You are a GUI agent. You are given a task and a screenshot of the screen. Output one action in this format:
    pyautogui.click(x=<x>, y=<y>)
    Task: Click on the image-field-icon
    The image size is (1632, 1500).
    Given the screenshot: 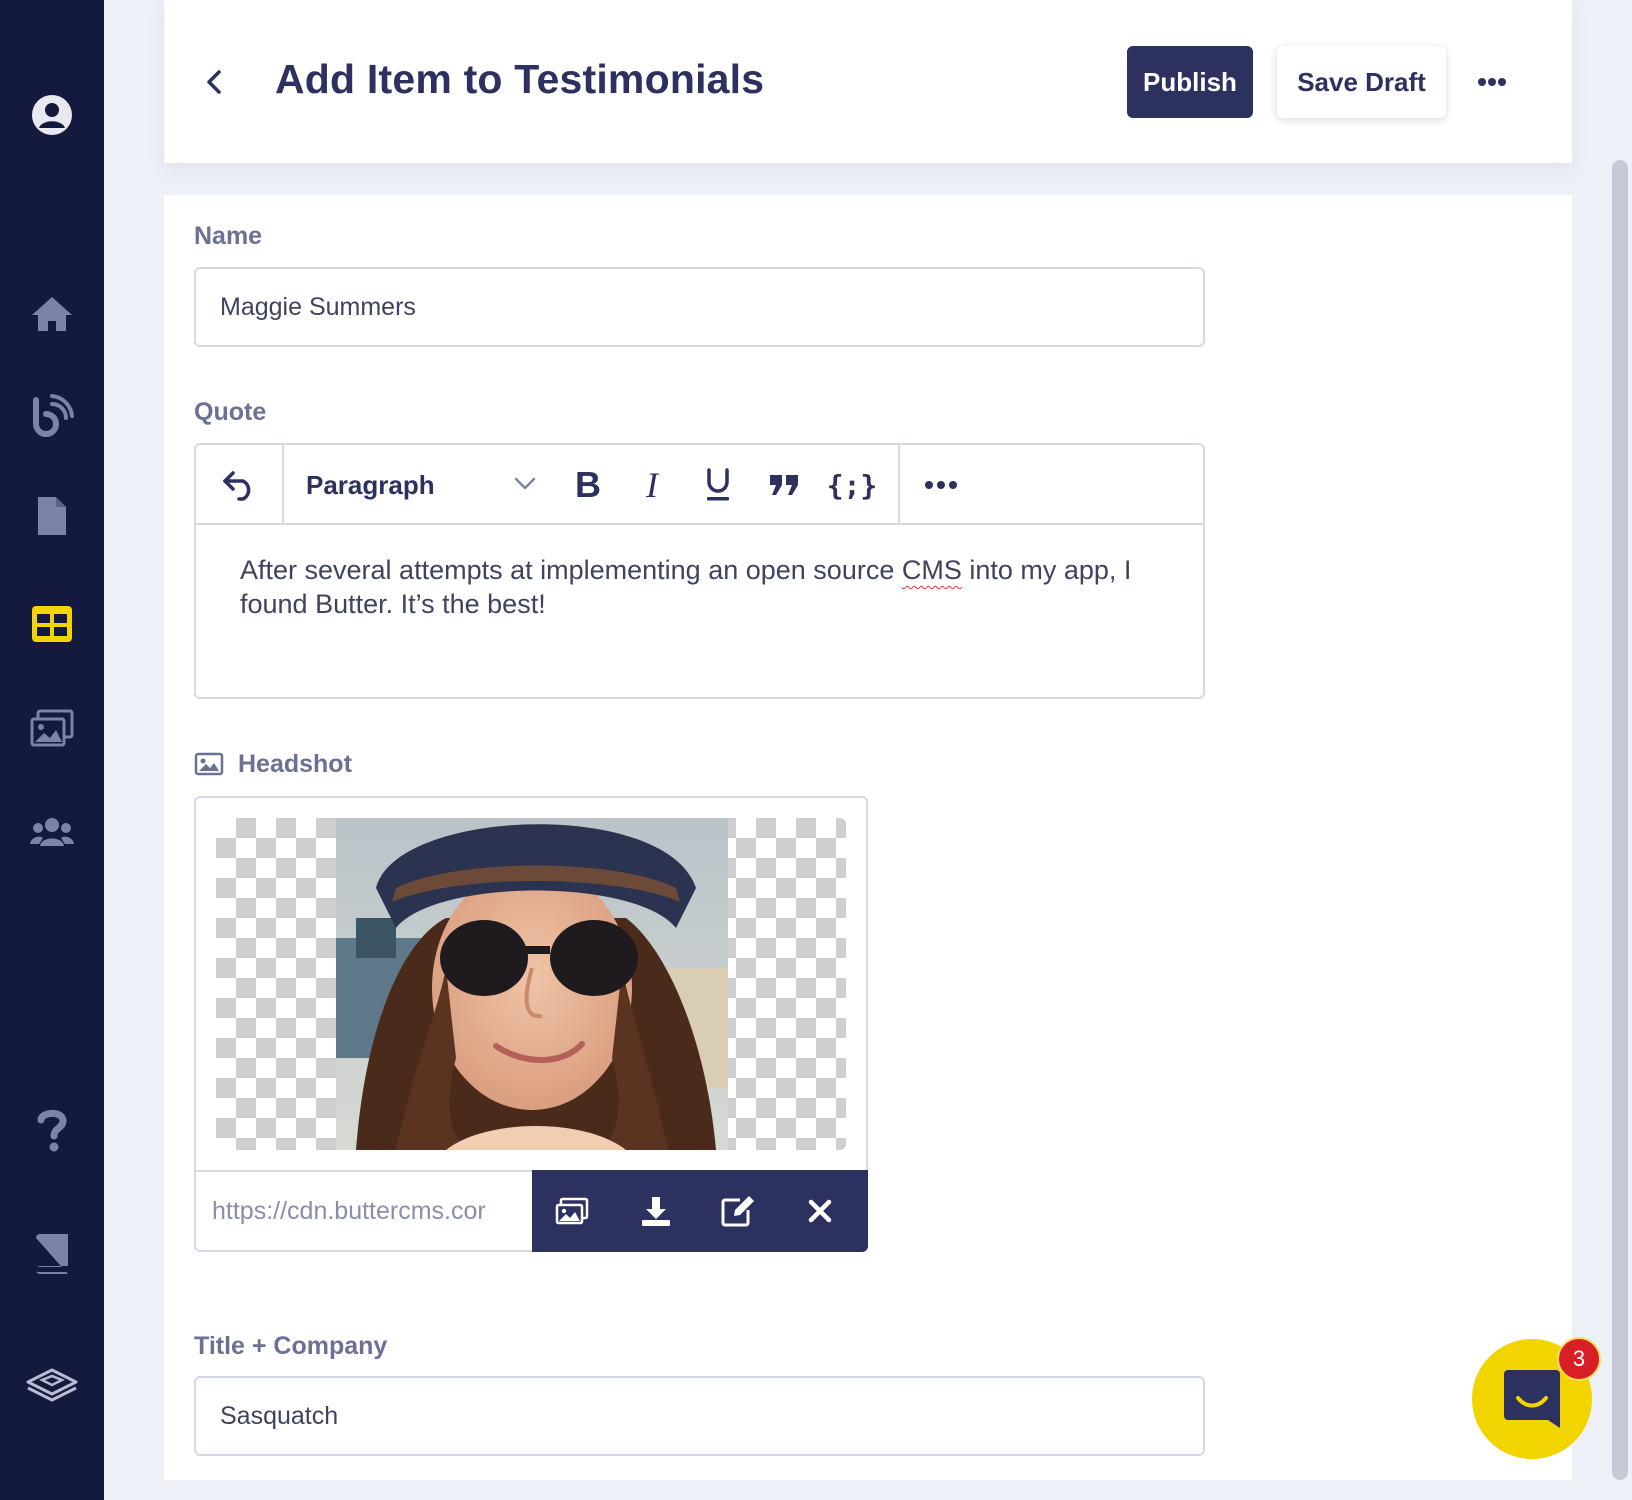 What is the action you would take?
    pyautogui.click(x=209, y=764)
    